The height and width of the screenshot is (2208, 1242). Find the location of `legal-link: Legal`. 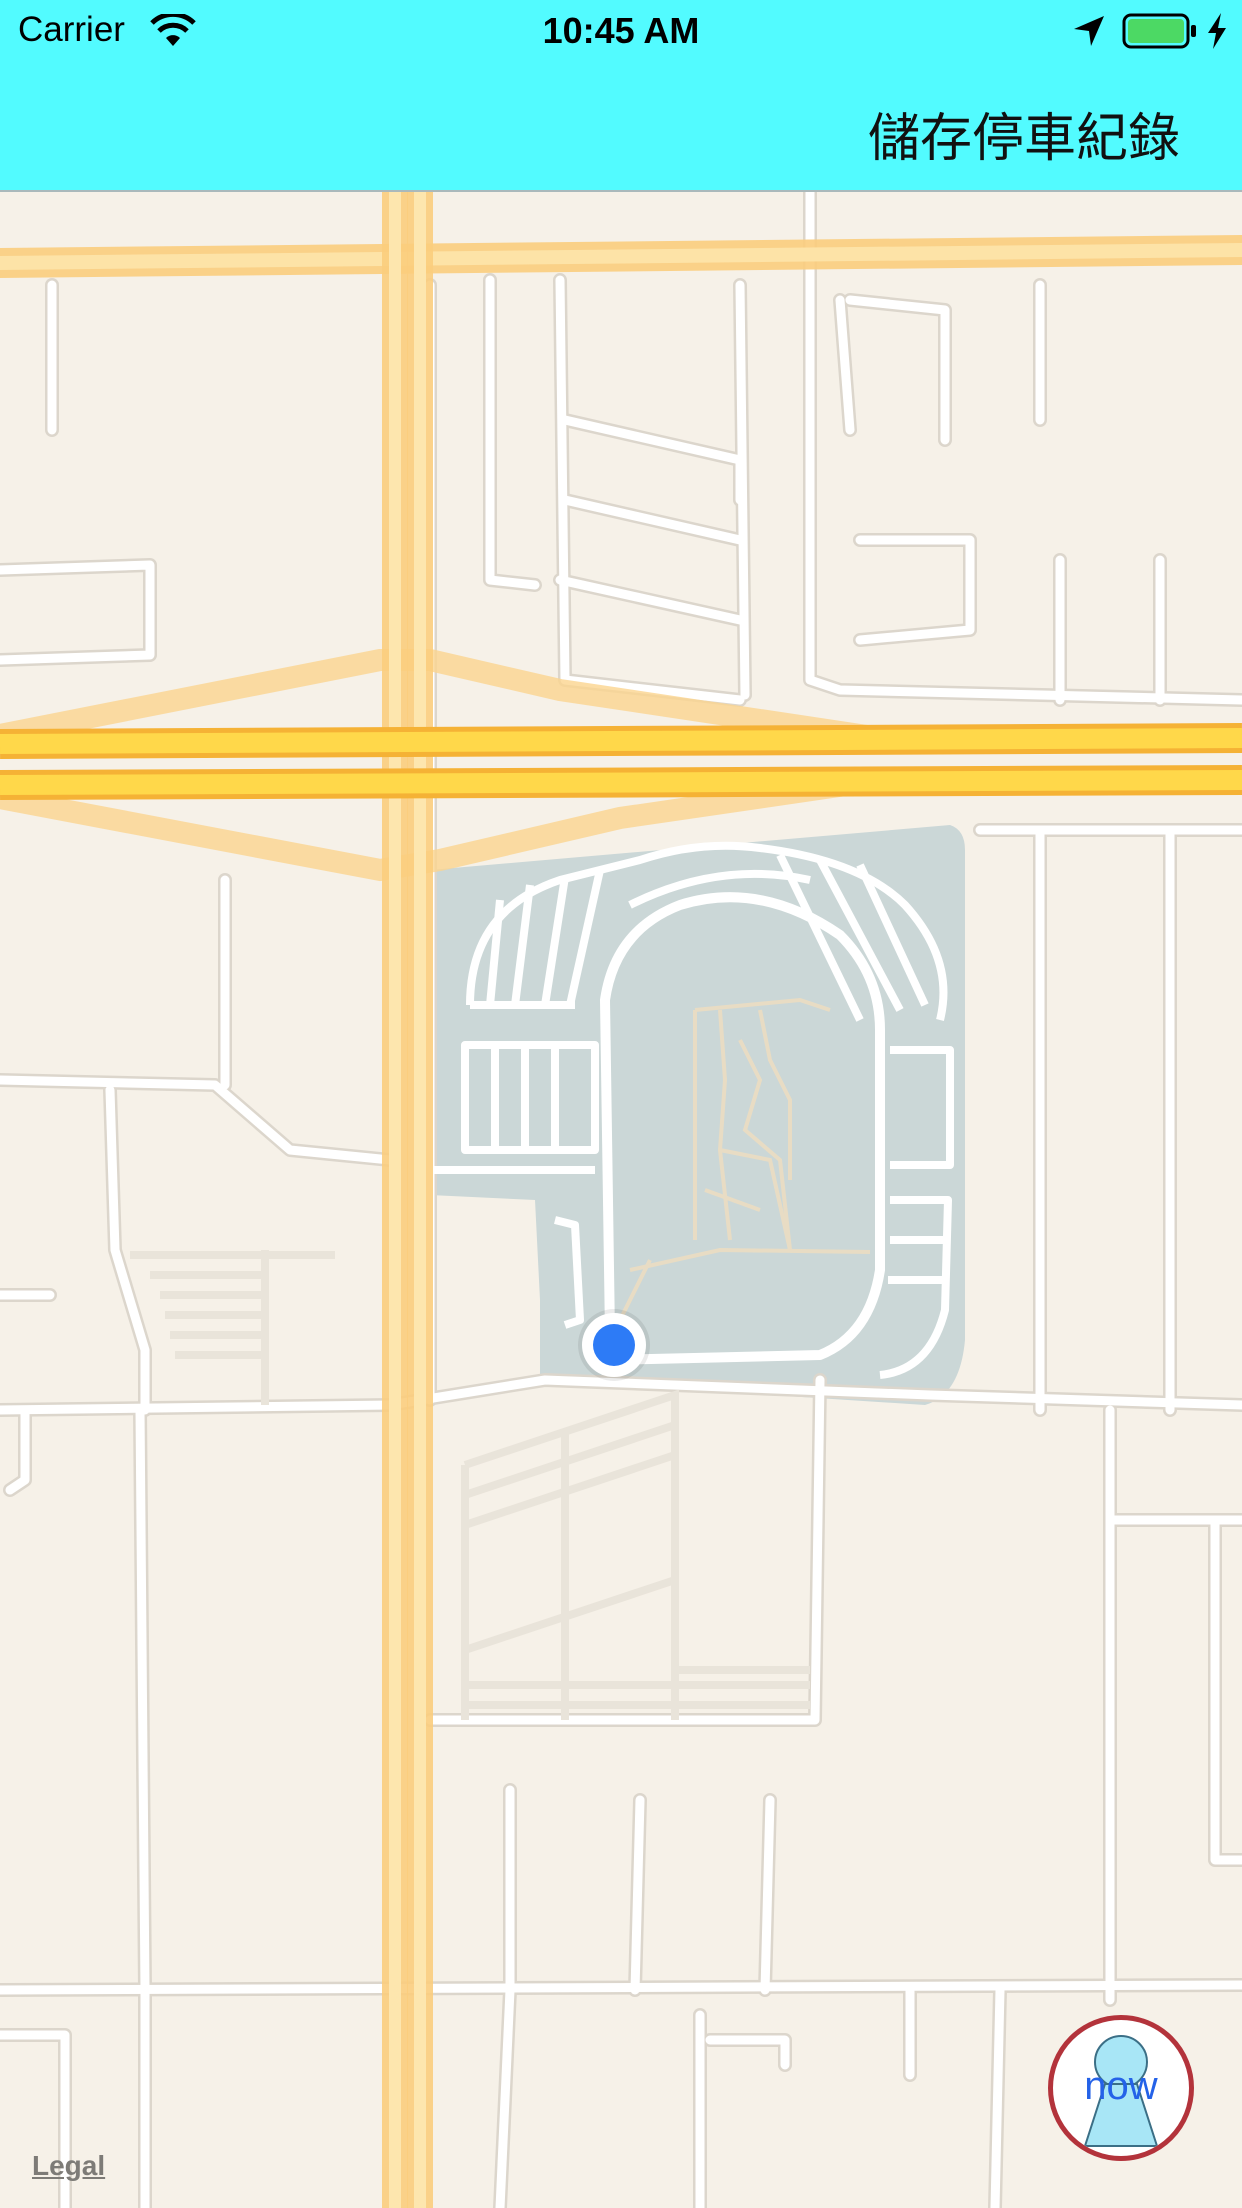

legal-link: Legal is located at coordinates (68, 2166).